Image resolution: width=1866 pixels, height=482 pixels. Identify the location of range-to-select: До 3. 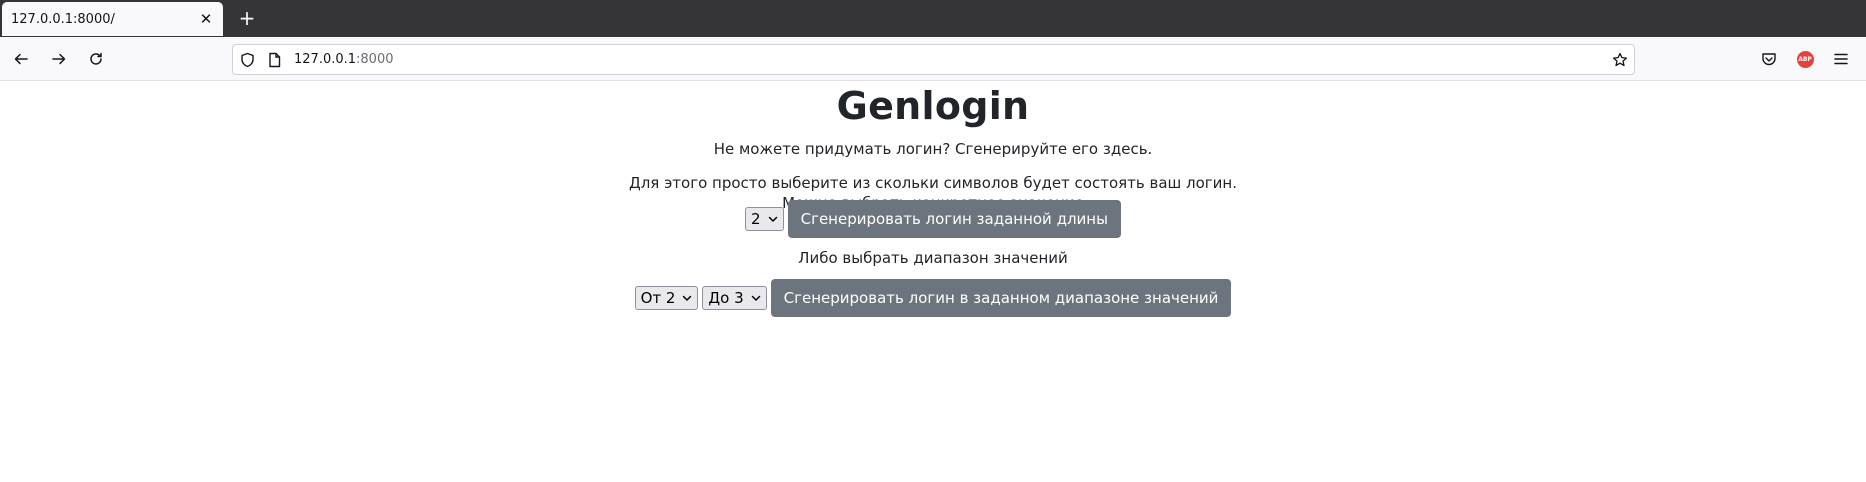
(734, 298).